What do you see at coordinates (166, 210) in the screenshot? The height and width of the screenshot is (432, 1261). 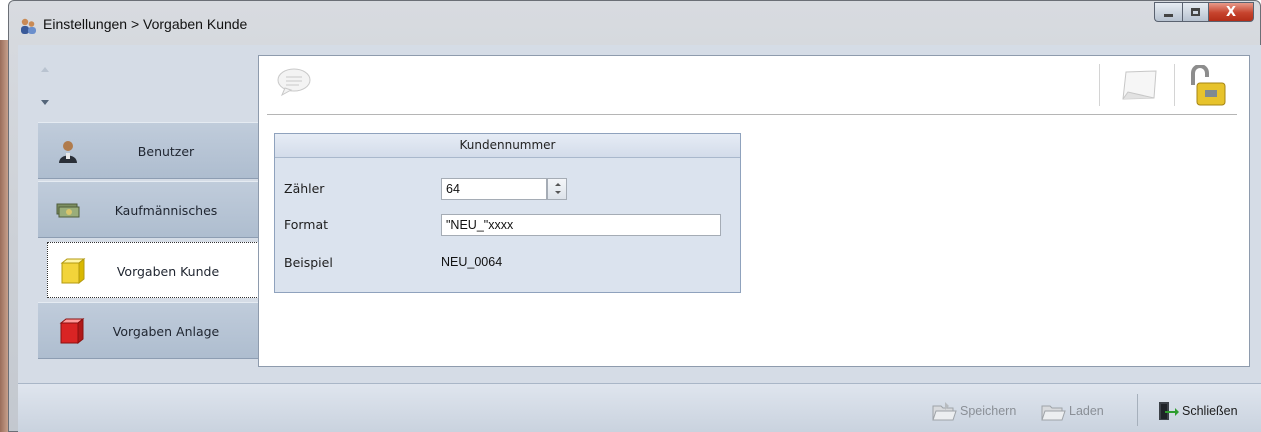 I see `nav-item-label: Kaufmännisches` at bounding box center [166, 210].